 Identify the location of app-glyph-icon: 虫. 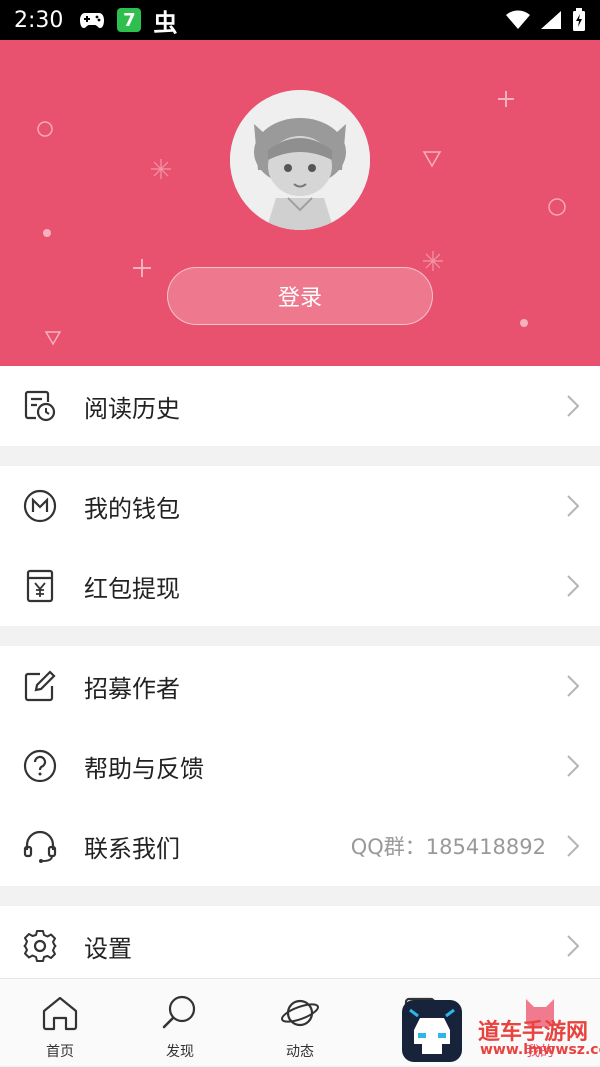
(165, 22).